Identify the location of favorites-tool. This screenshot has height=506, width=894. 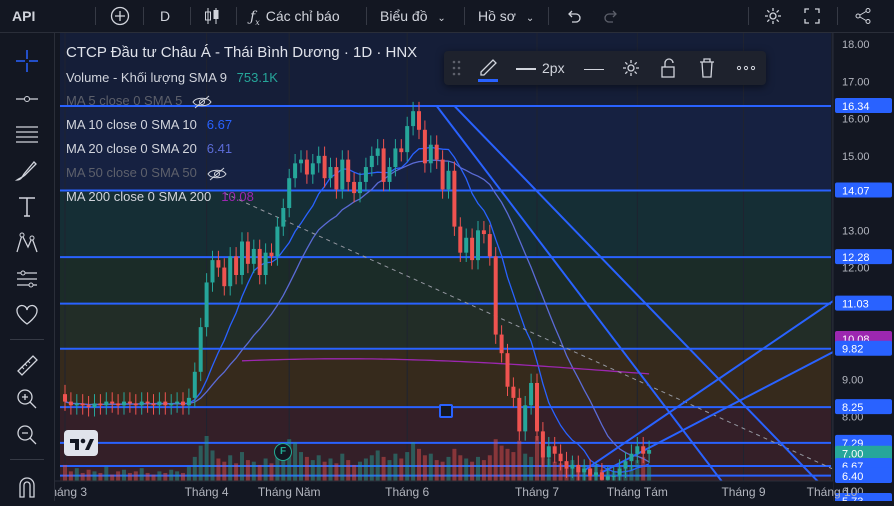
(27, 315).